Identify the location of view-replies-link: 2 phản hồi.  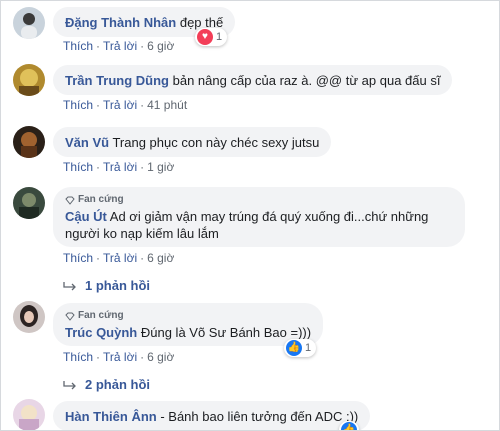
(106, 384).